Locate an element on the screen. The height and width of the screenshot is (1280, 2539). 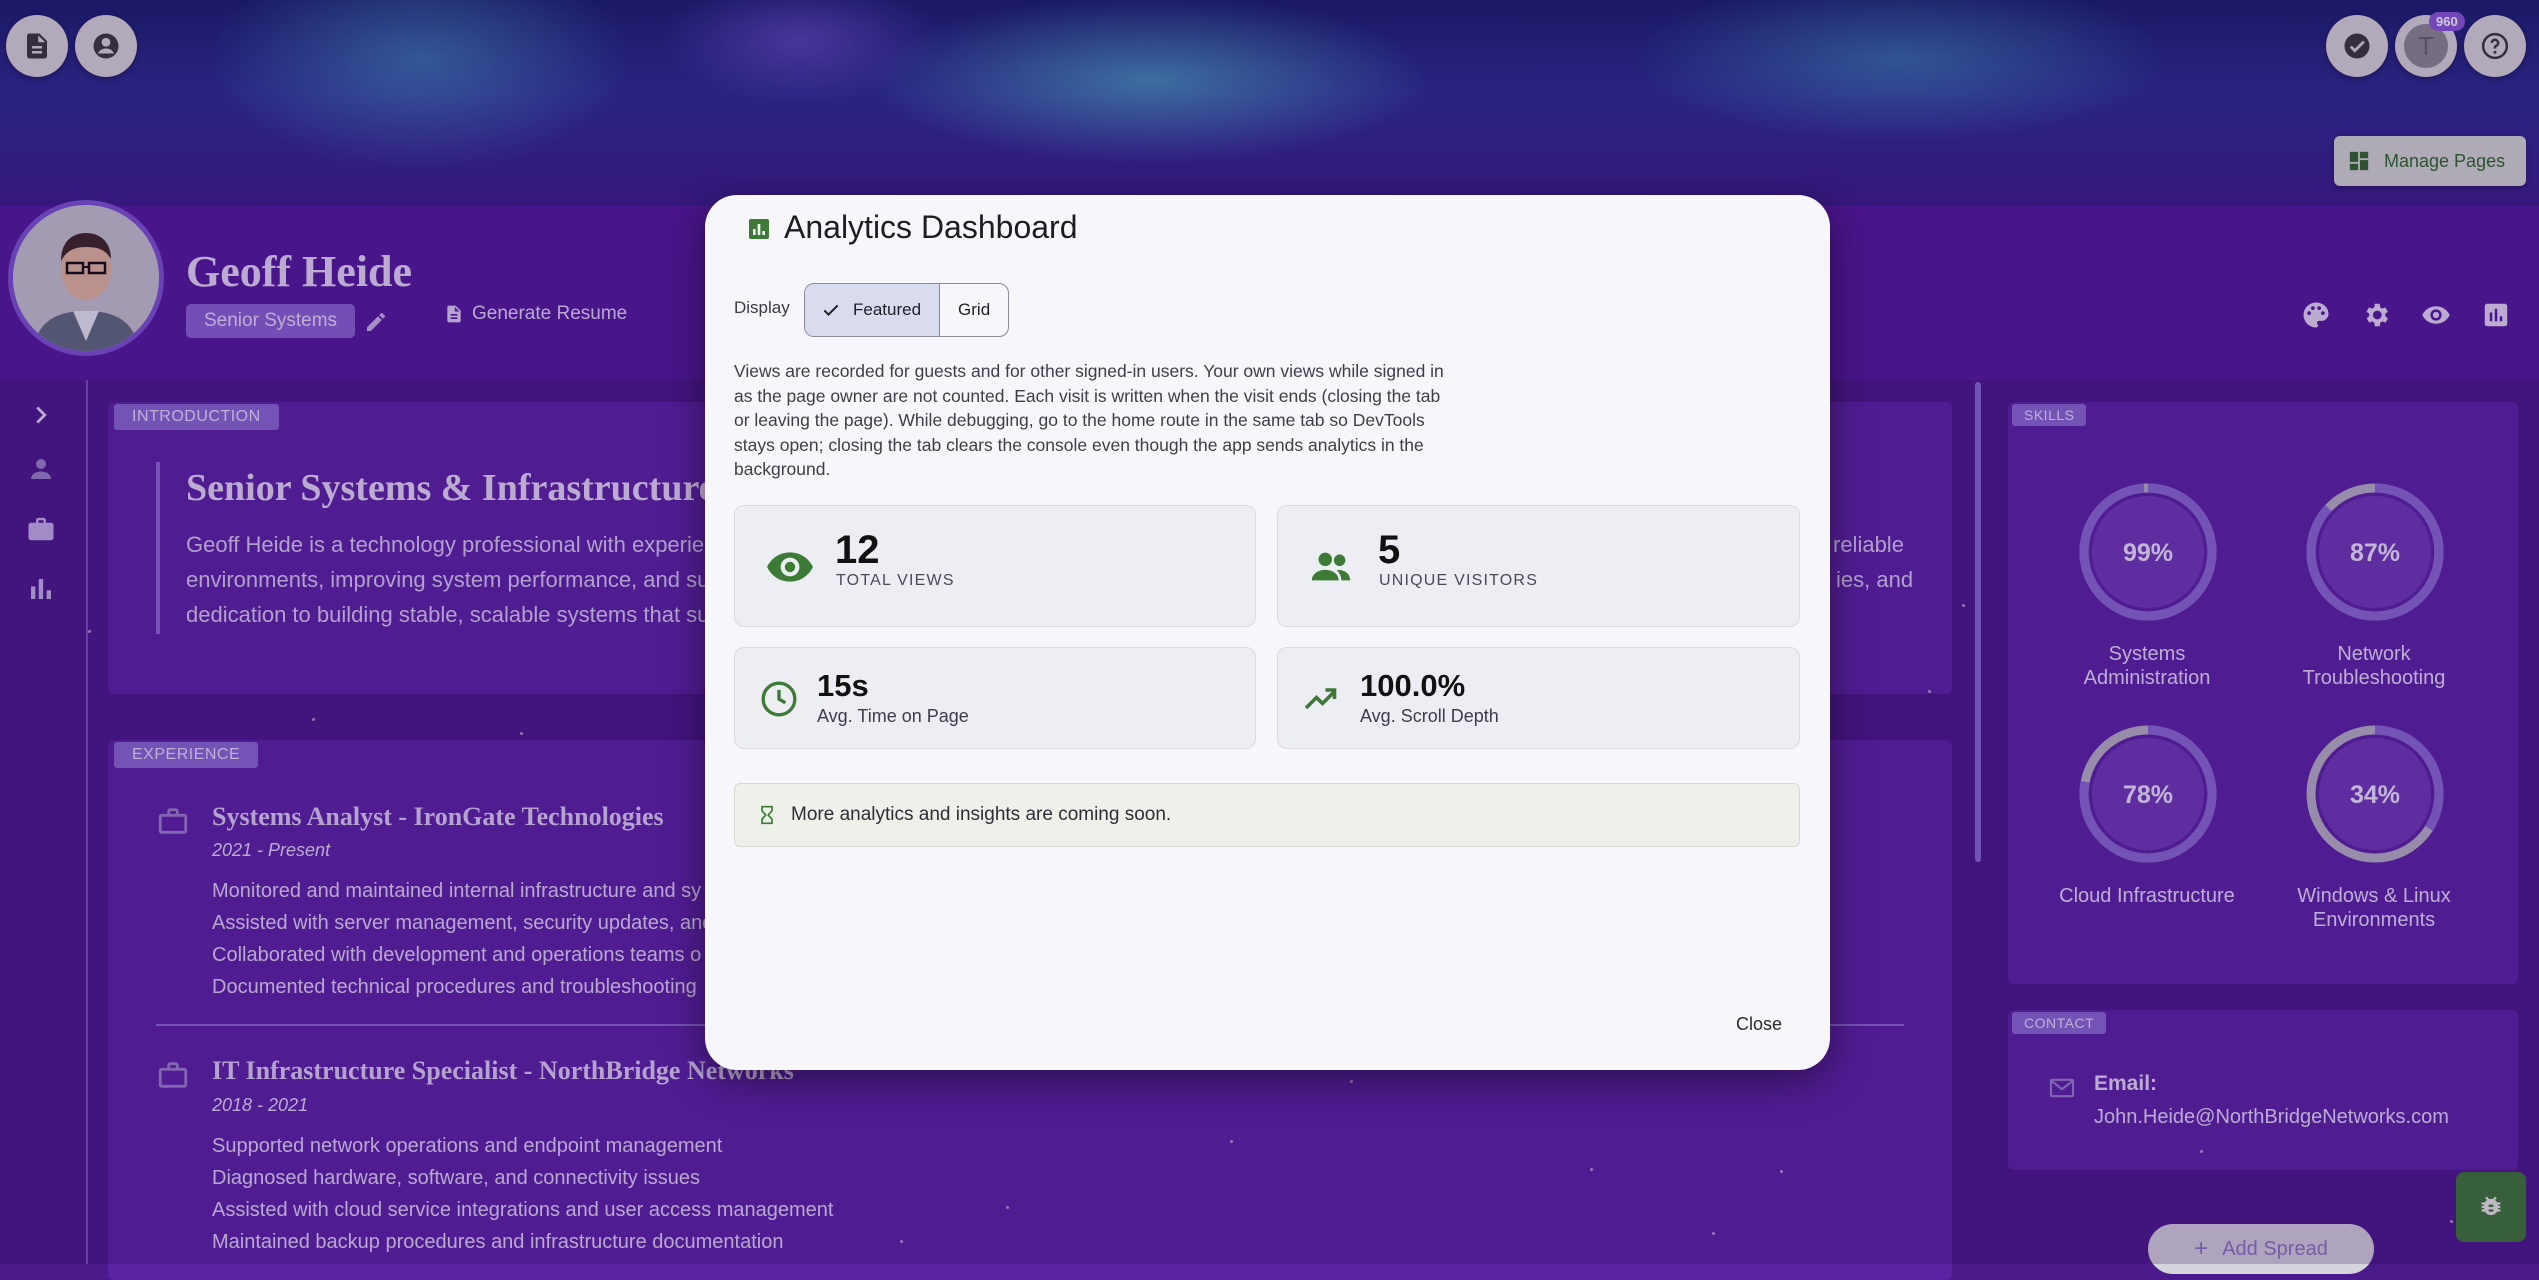
scroll-depth-card: 100.0% Avg. Scroll Depth is located at coordinates (1538, 698).